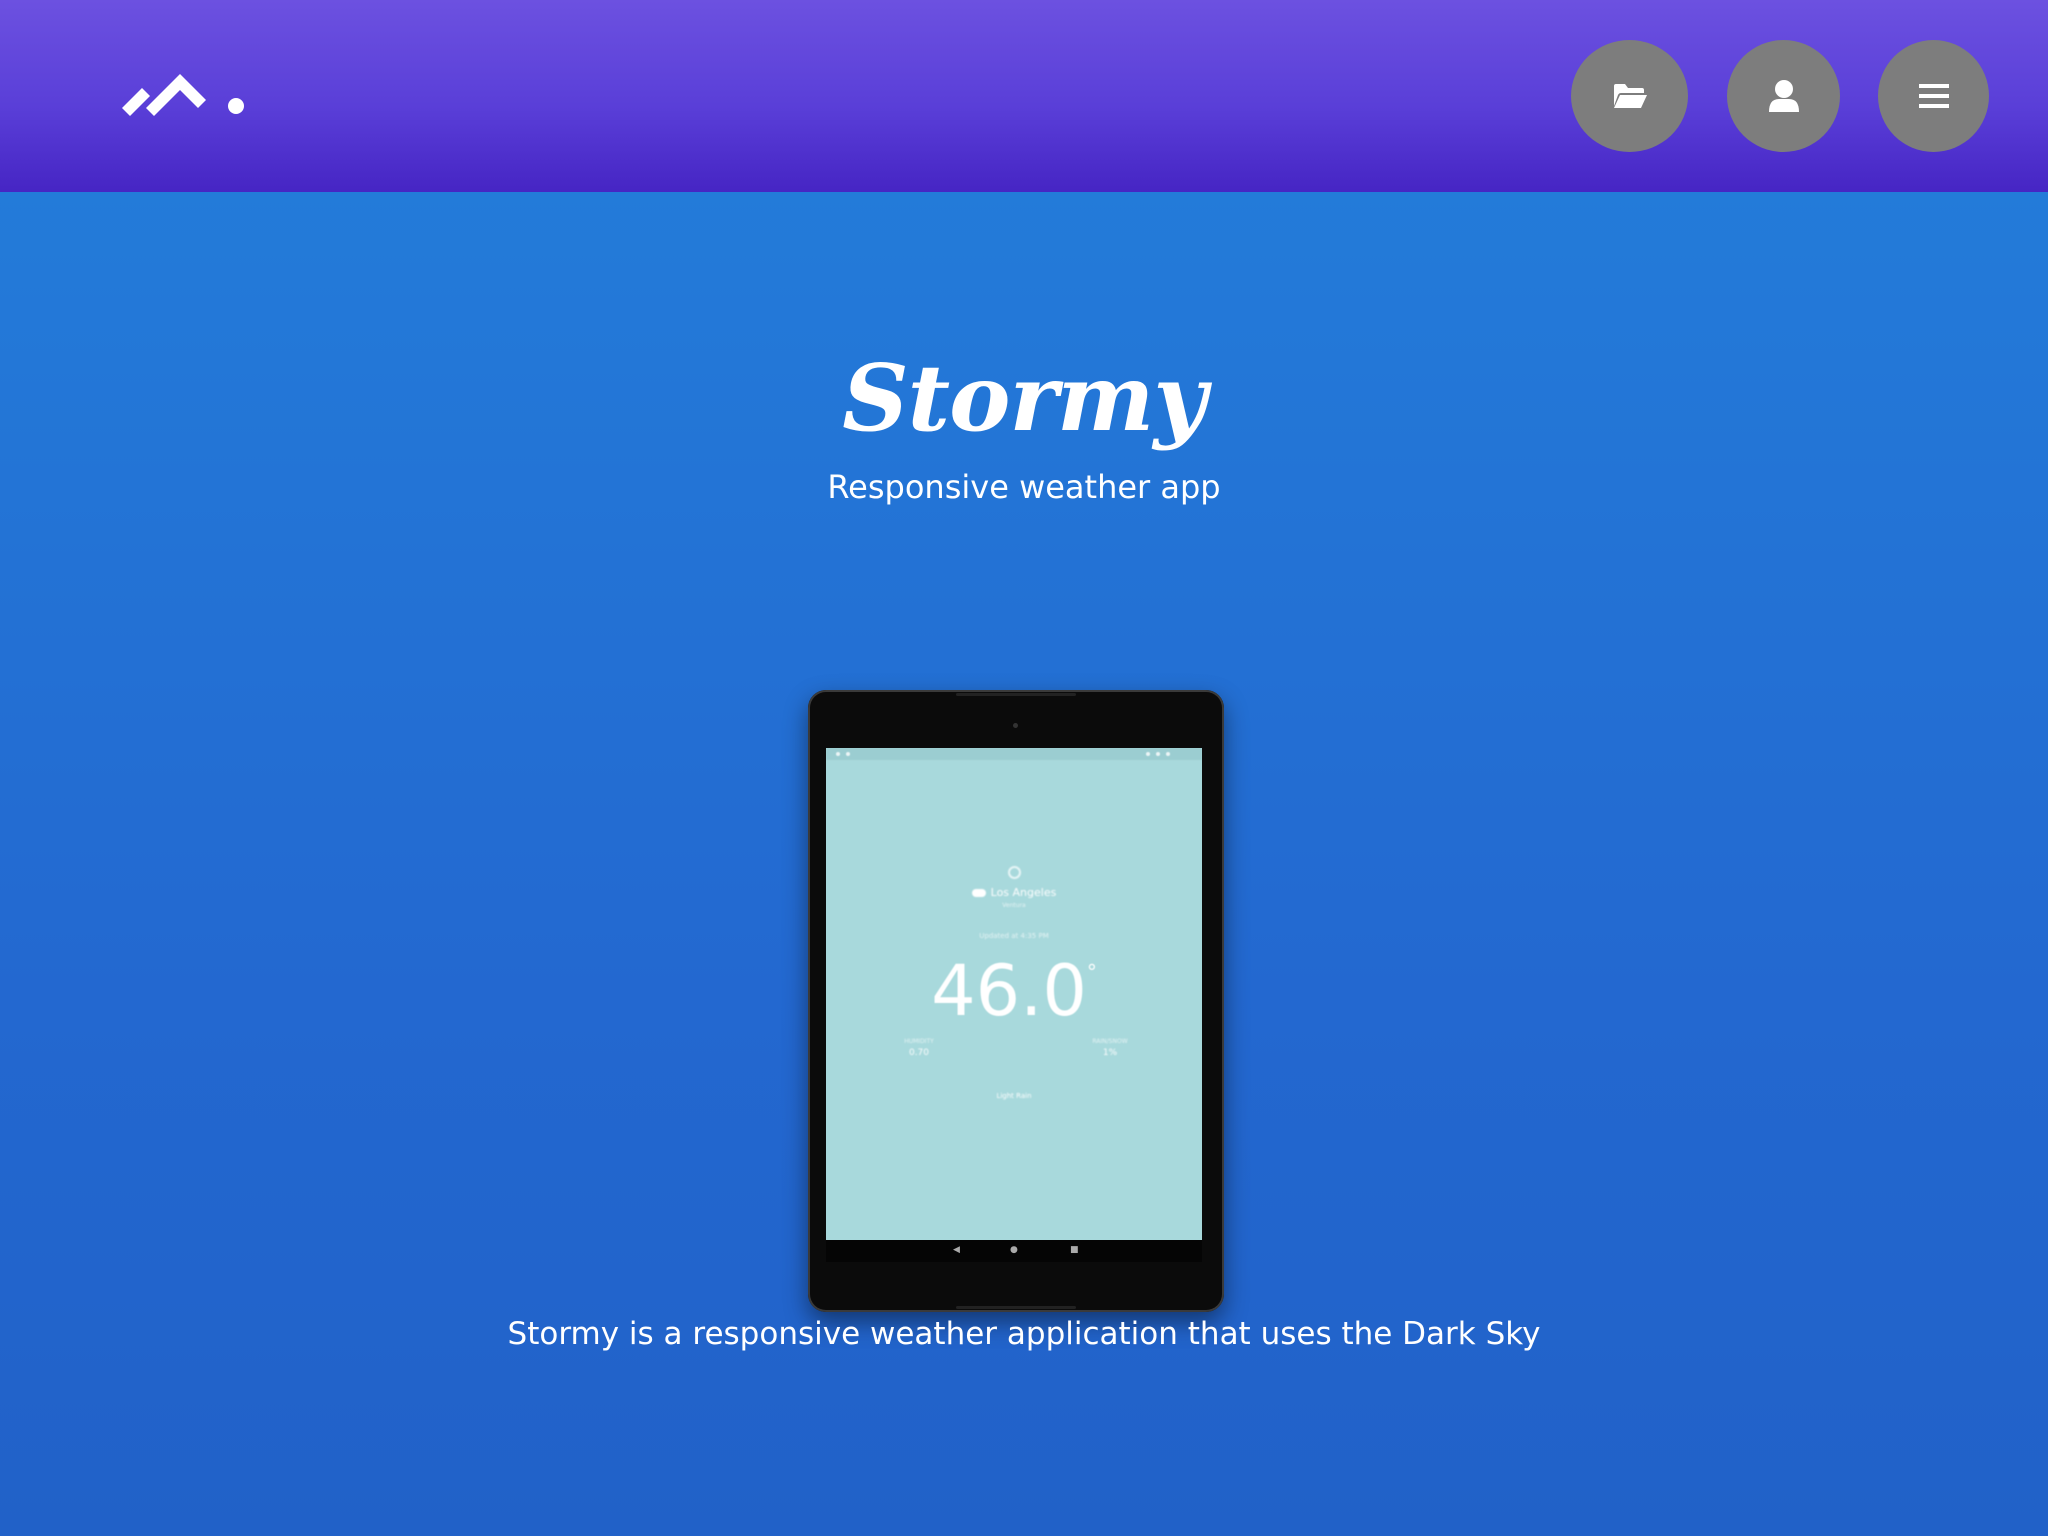 Image resolution: width=2048 pixels, height=1536 pixels. What do you see at coordinates (1110, 1041) in the screenshot?
I see `precip-label: RAIN/SNOW` at bounding box center [1110, 1041].